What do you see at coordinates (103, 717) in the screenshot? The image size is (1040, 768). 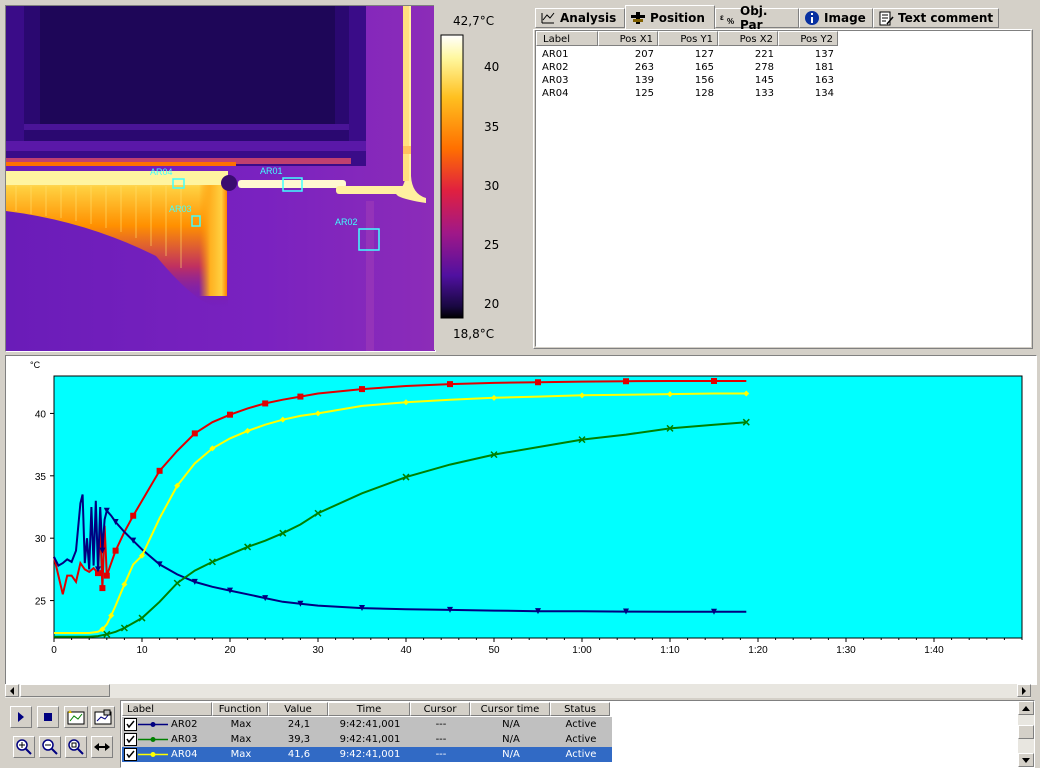 I see `chart-settings-button` at bounding box center [103, 717].